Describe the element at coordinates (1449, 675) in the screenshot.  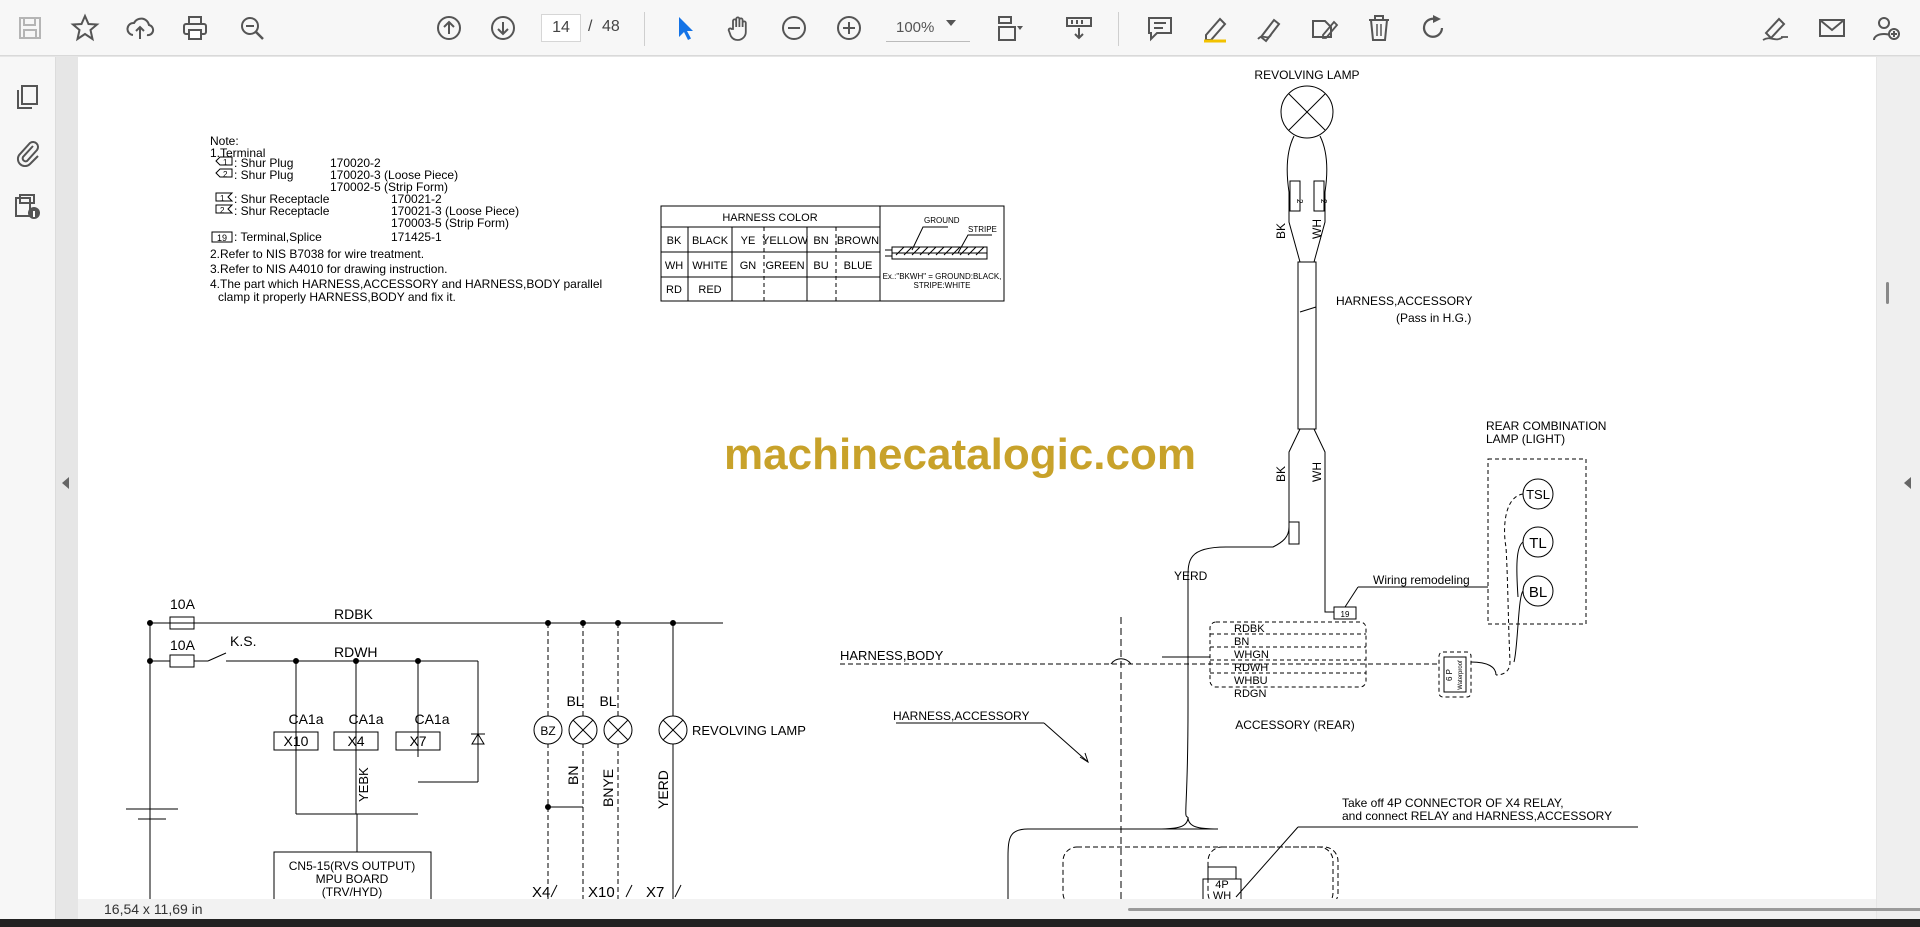
I see `connector-6p-label: 6 P` at that location.